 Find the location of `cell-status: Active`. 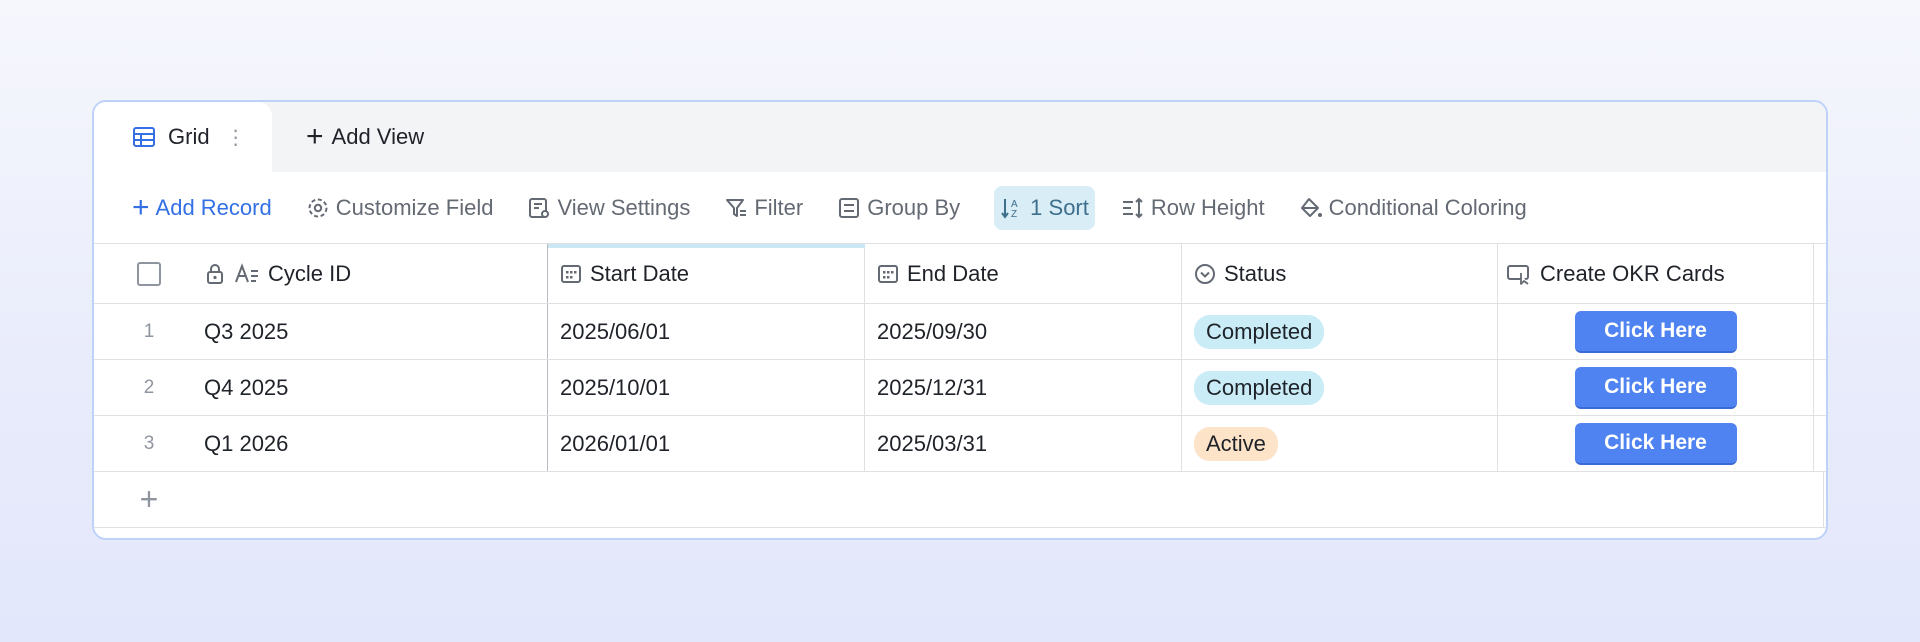

cell-status: Active is located at coordinates (1340, 443).